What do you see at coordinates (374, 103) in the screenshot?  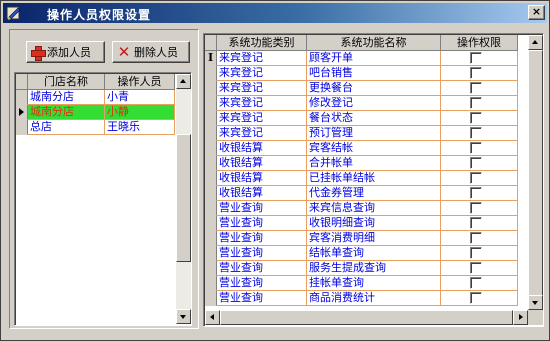 I see `function-cell: 修改登记` at bounding box center [374, 103].